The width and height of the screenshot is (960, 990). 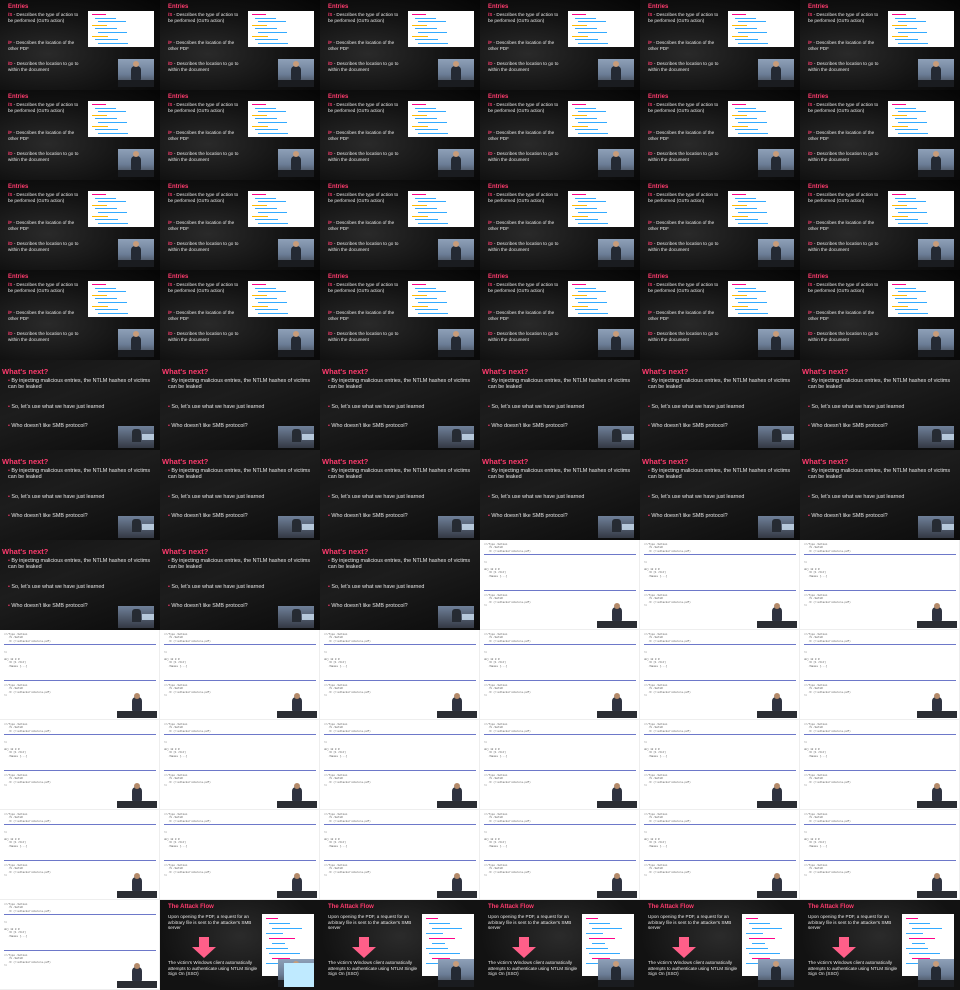 I want to click on down-arrow-icon, so click(x=524, y=948).